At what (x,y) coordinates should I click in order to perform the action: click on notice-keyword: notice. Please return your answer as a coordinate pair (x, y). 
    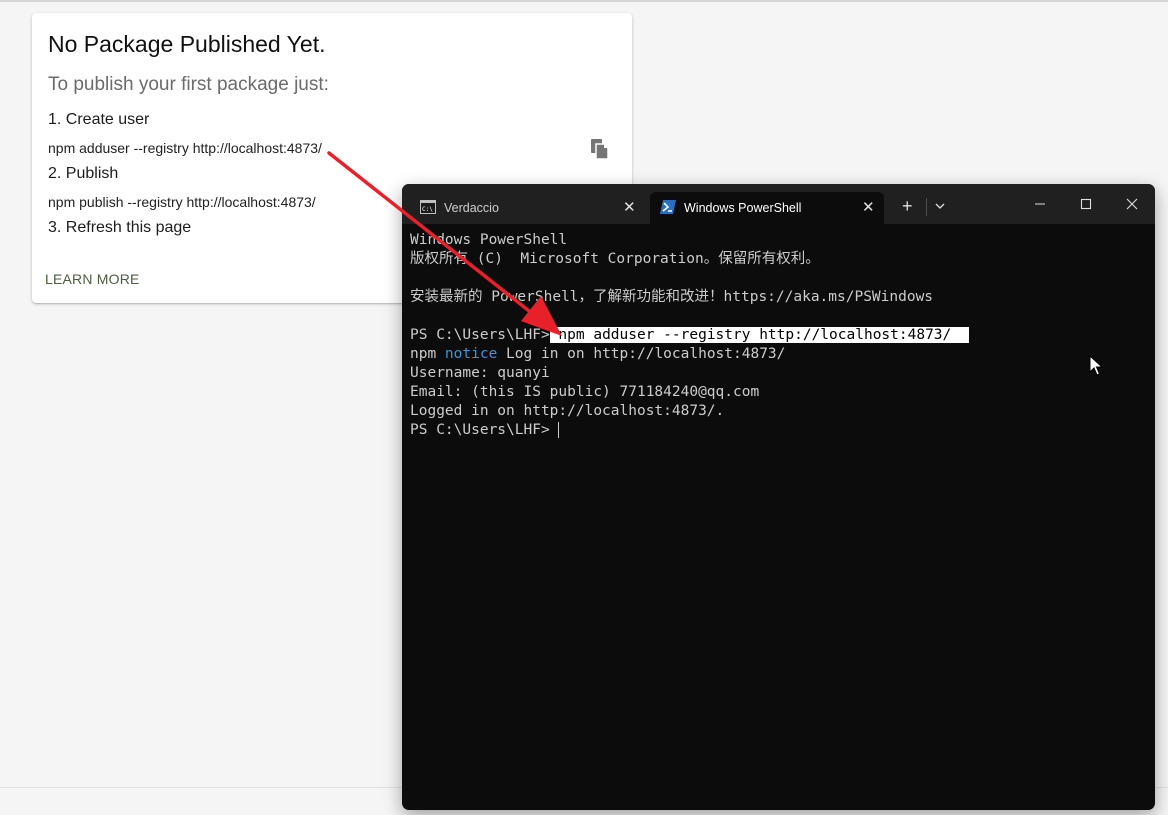
    Looking at the image, I should click on (471, 354).